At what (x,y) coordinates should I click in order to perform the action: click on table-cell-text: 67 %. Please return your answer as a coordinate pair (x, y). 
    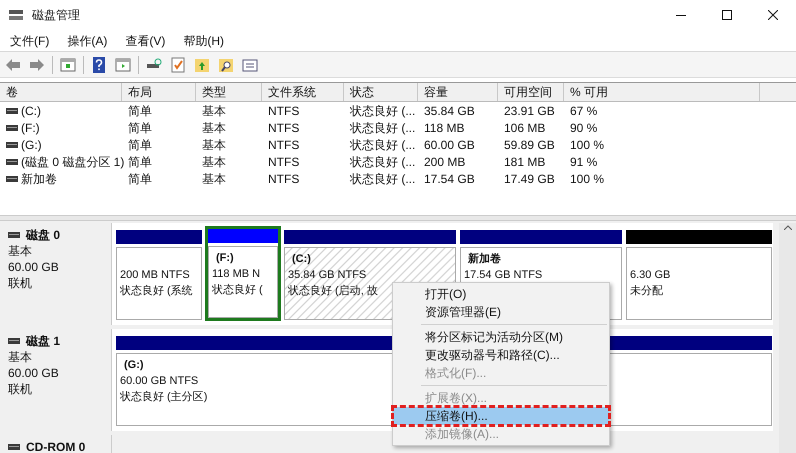
    Looking at the image, I should click on (584, 111).